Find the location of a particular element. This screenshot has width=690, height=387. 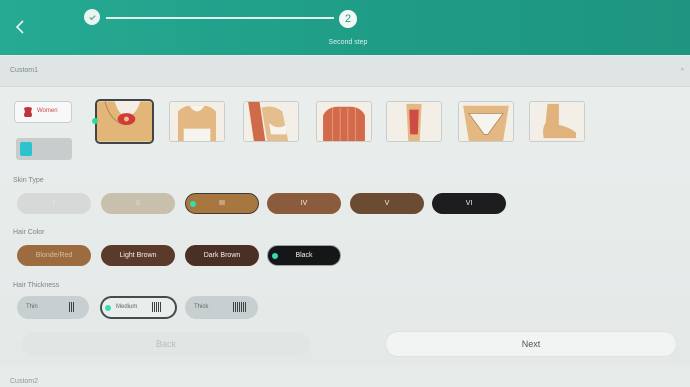

hair-color-option-light-brown: Light Brown is located at coordinates (138, 255).